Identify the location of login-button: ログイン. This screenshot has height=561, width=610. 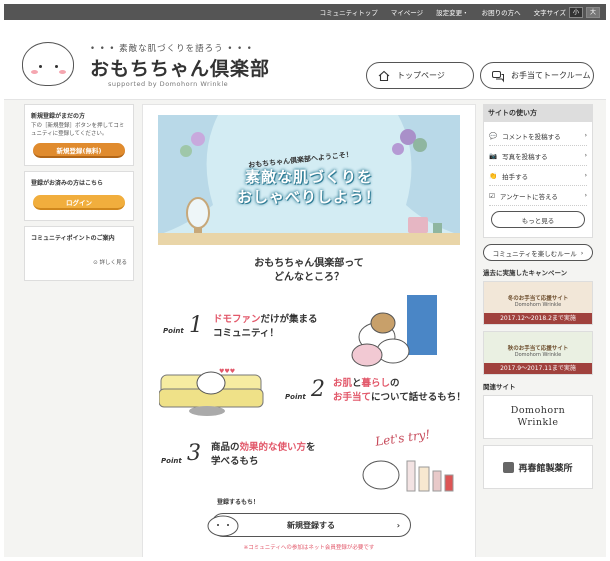
(79, 202).